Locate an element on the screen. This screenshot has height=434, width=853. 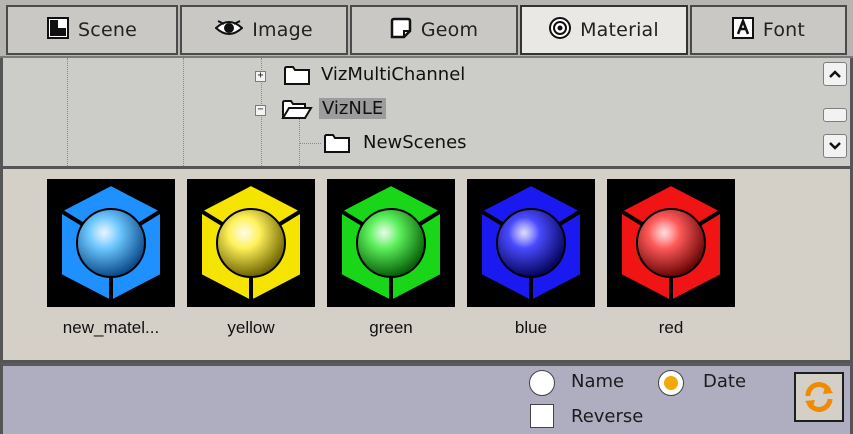
expand-toggle: + is located at coordinates (260, 76).